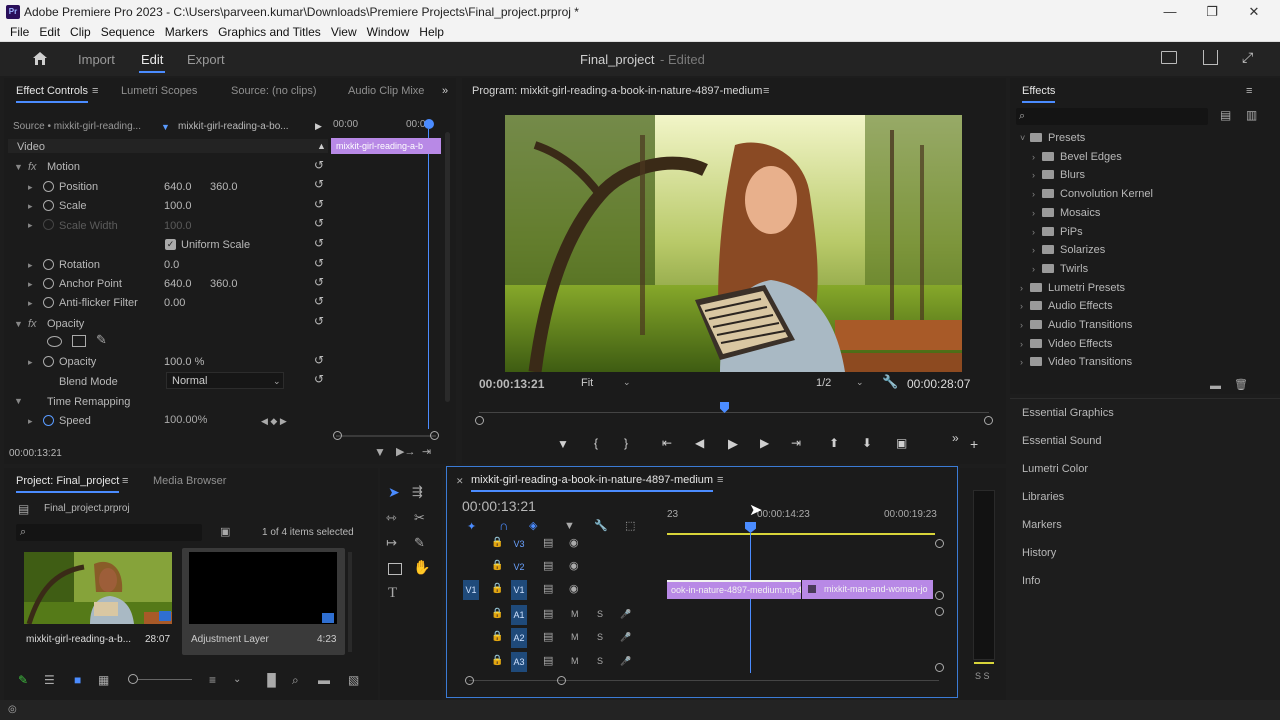  I want to click on list-view-icon: ☰, so click(49, 680).